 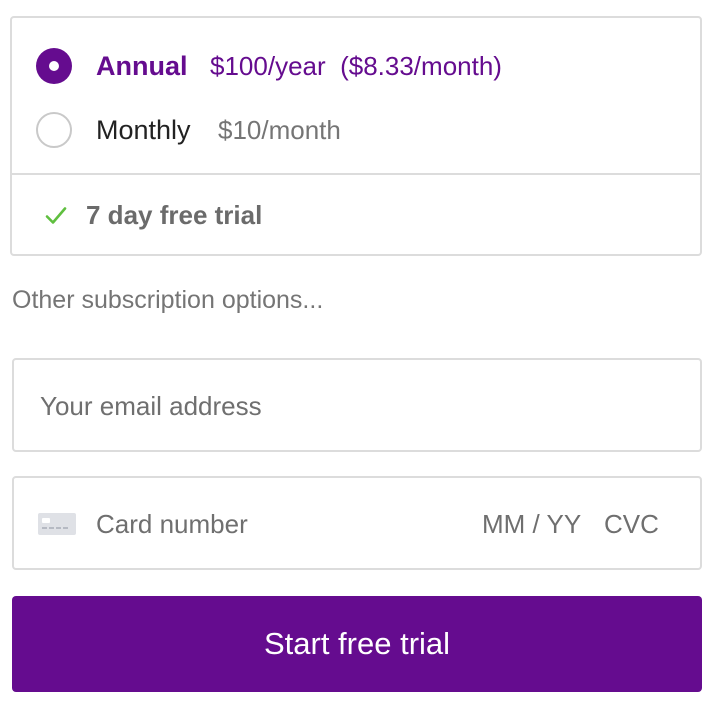 I want to click on annual-plan-price: $100/year ($8.33/month), so click(x=356, y=66).